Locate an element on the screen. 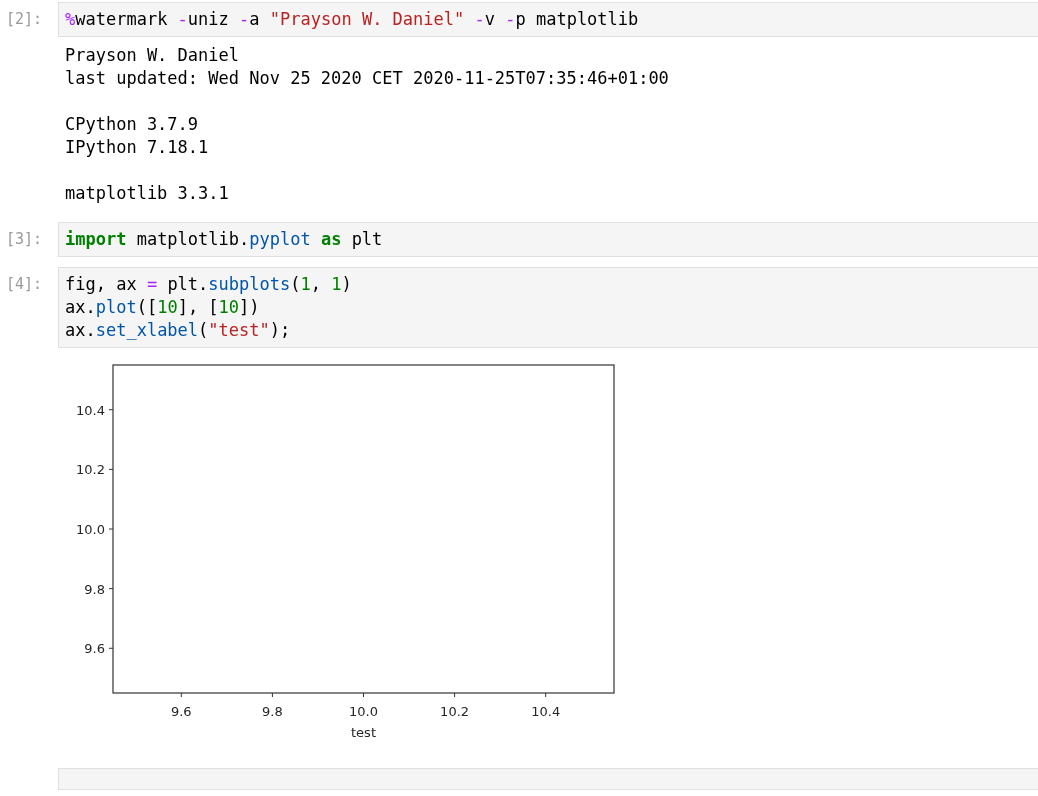  x-axis-label: test is located at coordinates (363, 732).